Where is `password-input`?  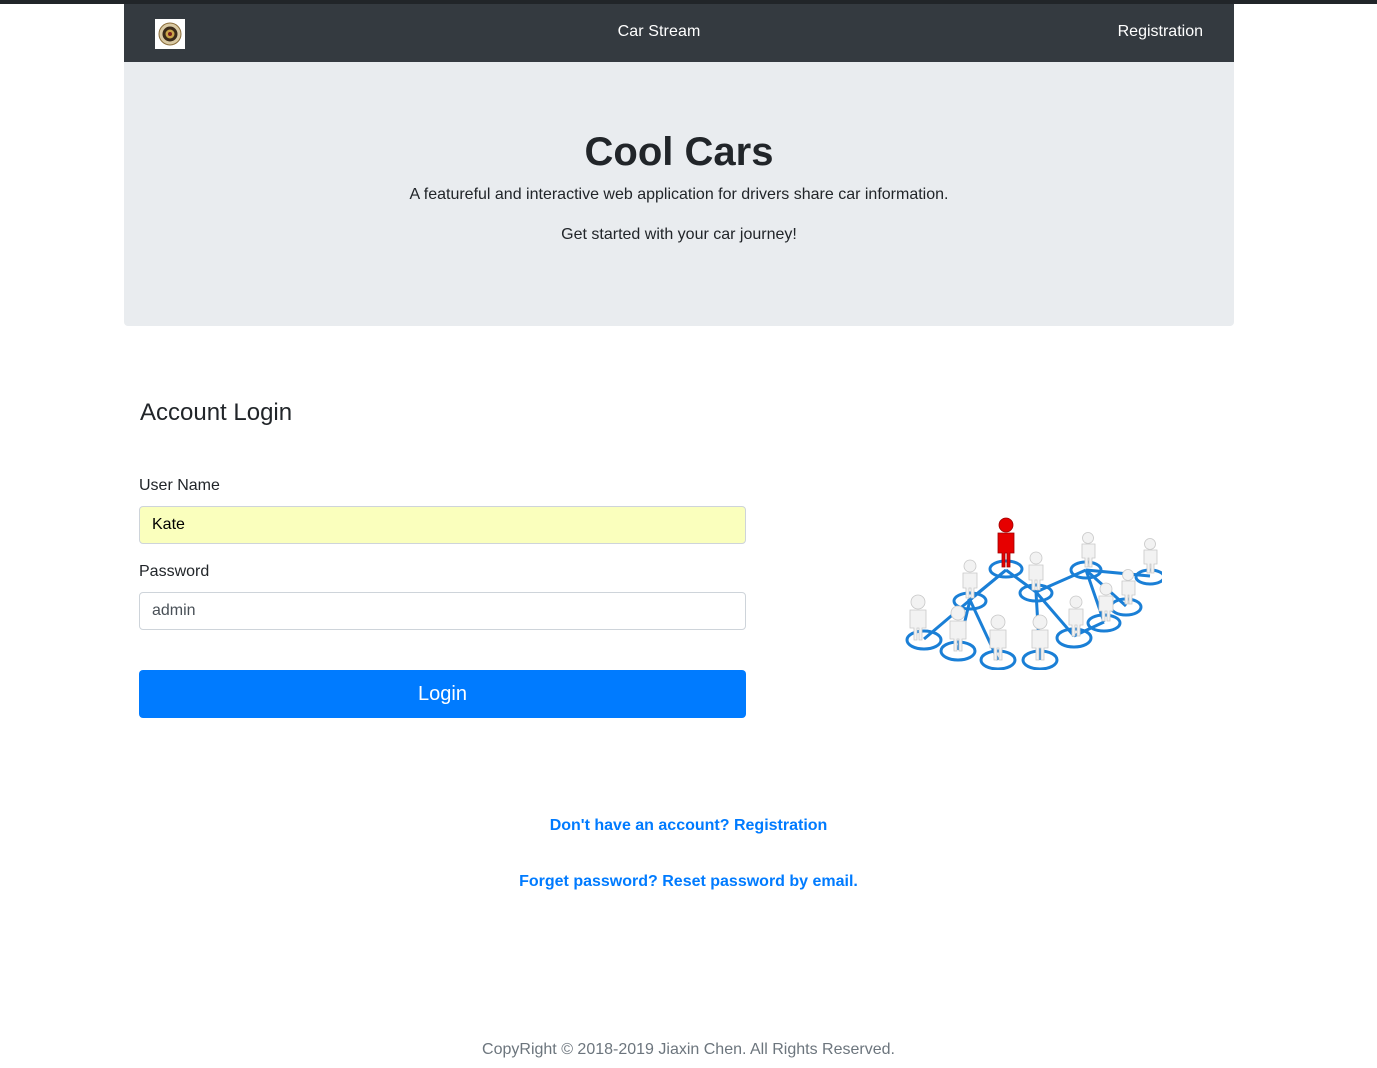
password-input is located at coordinates (442, 611).